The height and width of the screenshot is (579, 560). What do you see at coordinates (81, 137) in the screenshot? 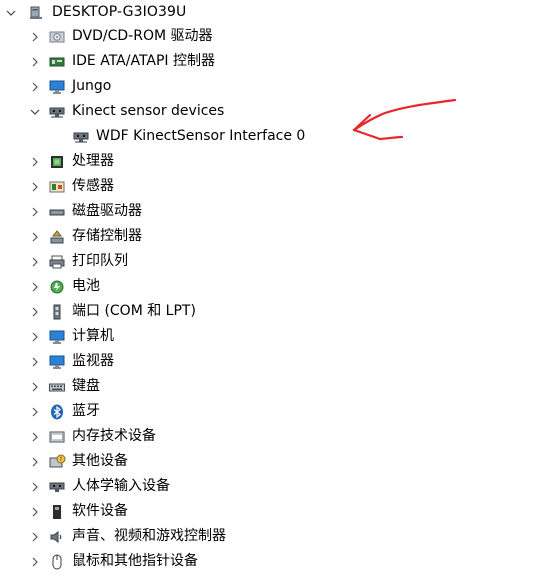
I see `kinect-device-icon` at bounding box center [81, 137].